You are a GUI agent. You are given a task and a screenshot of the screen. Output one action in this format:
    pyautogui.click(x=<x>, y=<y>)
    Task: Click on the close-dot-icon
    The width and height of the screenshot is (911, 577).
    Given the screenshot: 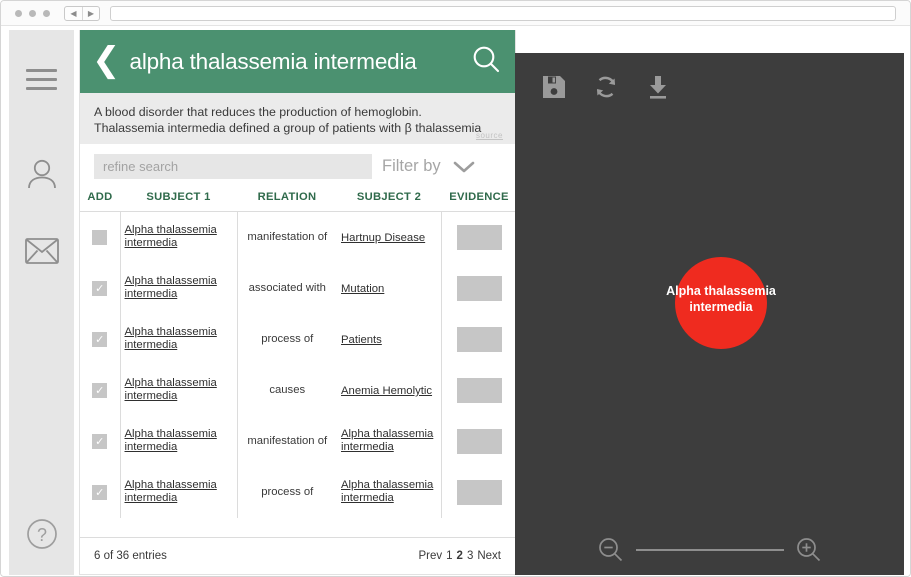 What is the action you would take?
    pyautogui.click(x=18, y=13)
    